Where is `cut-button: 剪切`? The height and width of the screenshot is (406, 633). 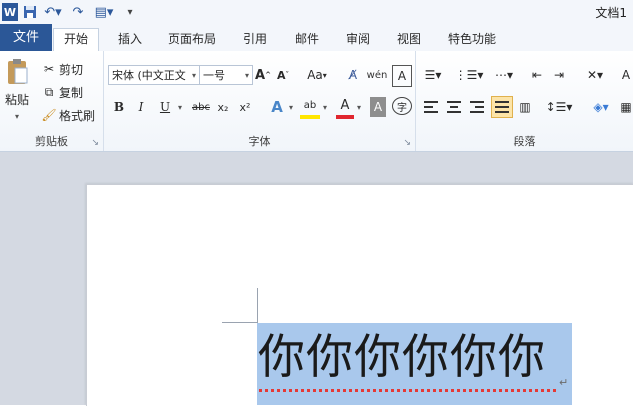 cut-button: 剪切 is located at coordinates (73, 69).